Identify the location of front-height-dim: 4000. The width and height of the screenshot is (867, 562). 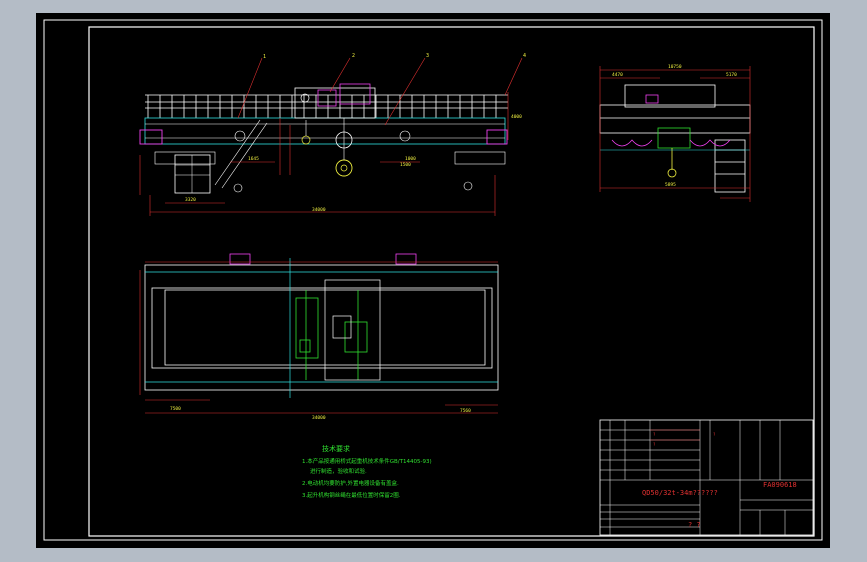
(516, 117).